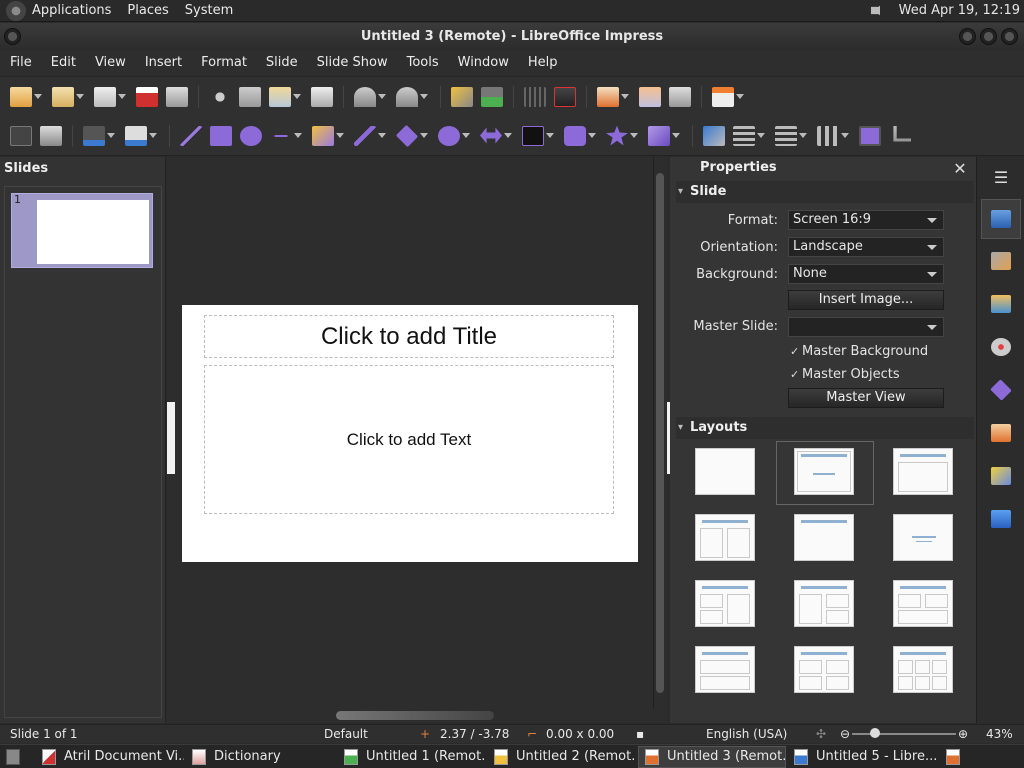 The width and height of the screenshot is (1024, 768). What do you see at coordinates (94, 135) in the screenshot?
I see `line-color-icon` at bounding box center [94, 135].